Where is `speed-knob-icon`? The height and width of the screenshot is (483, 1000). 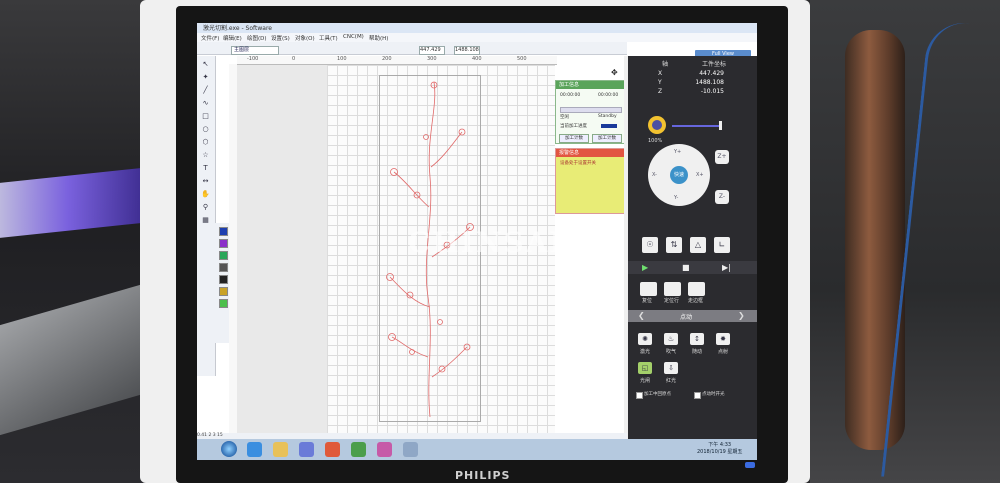 speed-knob-icon is located at coordinates (657, 125).